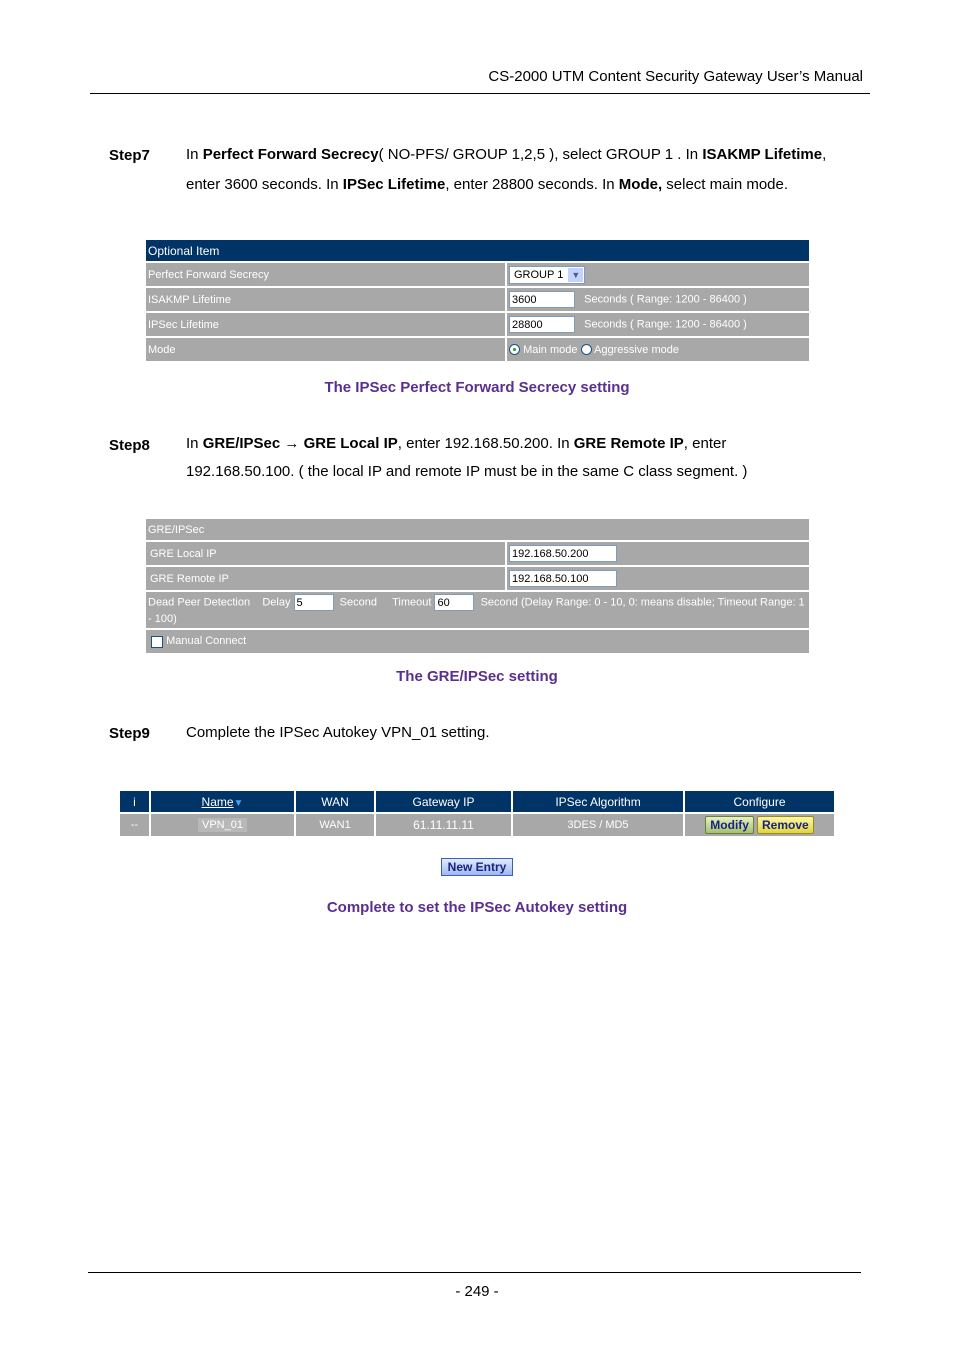  I want to click on mode-label: Mode, so click(326, 349).